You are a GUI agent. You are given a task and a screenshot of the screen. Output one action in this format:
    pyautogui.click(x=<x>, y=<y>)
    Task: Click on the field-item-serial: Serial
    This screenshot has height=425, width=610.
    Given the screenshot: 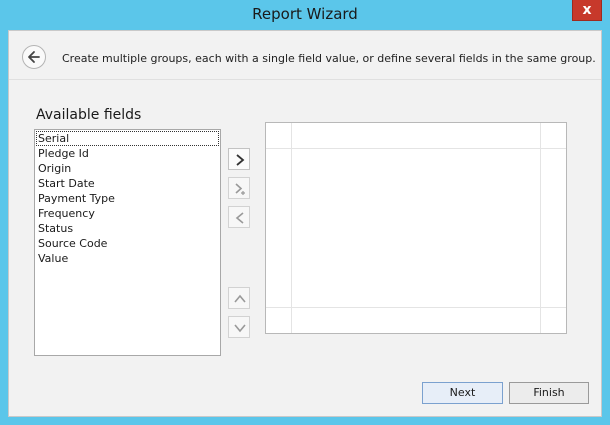 What is the action you would take?
    pyautogui.click(x=127, y=138)
    